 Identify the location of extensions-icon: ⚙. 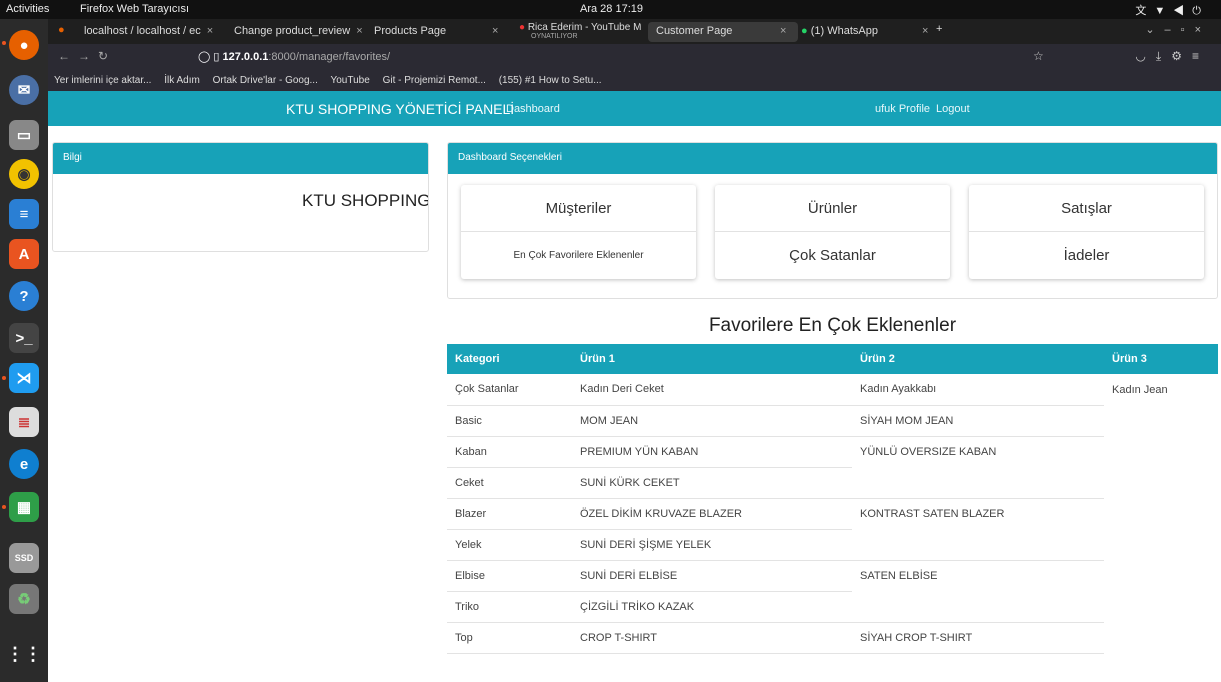
(1181, 56).